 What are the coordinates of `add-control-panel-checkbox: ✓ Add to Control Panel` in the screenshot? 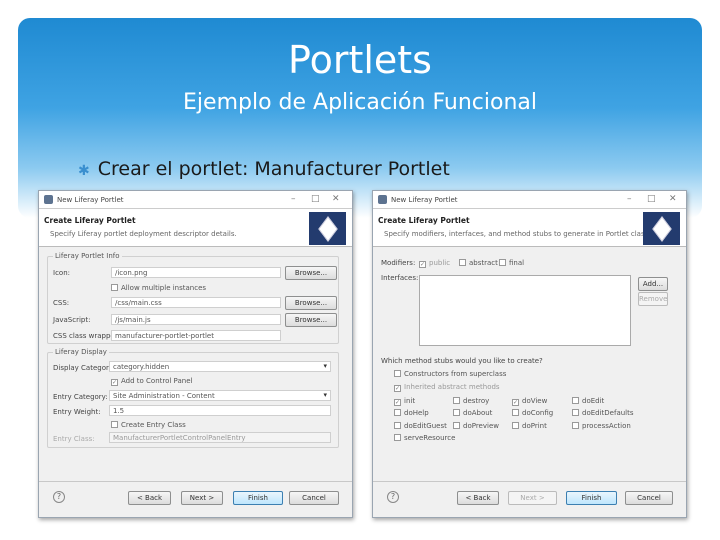 It's located at (151, 381).